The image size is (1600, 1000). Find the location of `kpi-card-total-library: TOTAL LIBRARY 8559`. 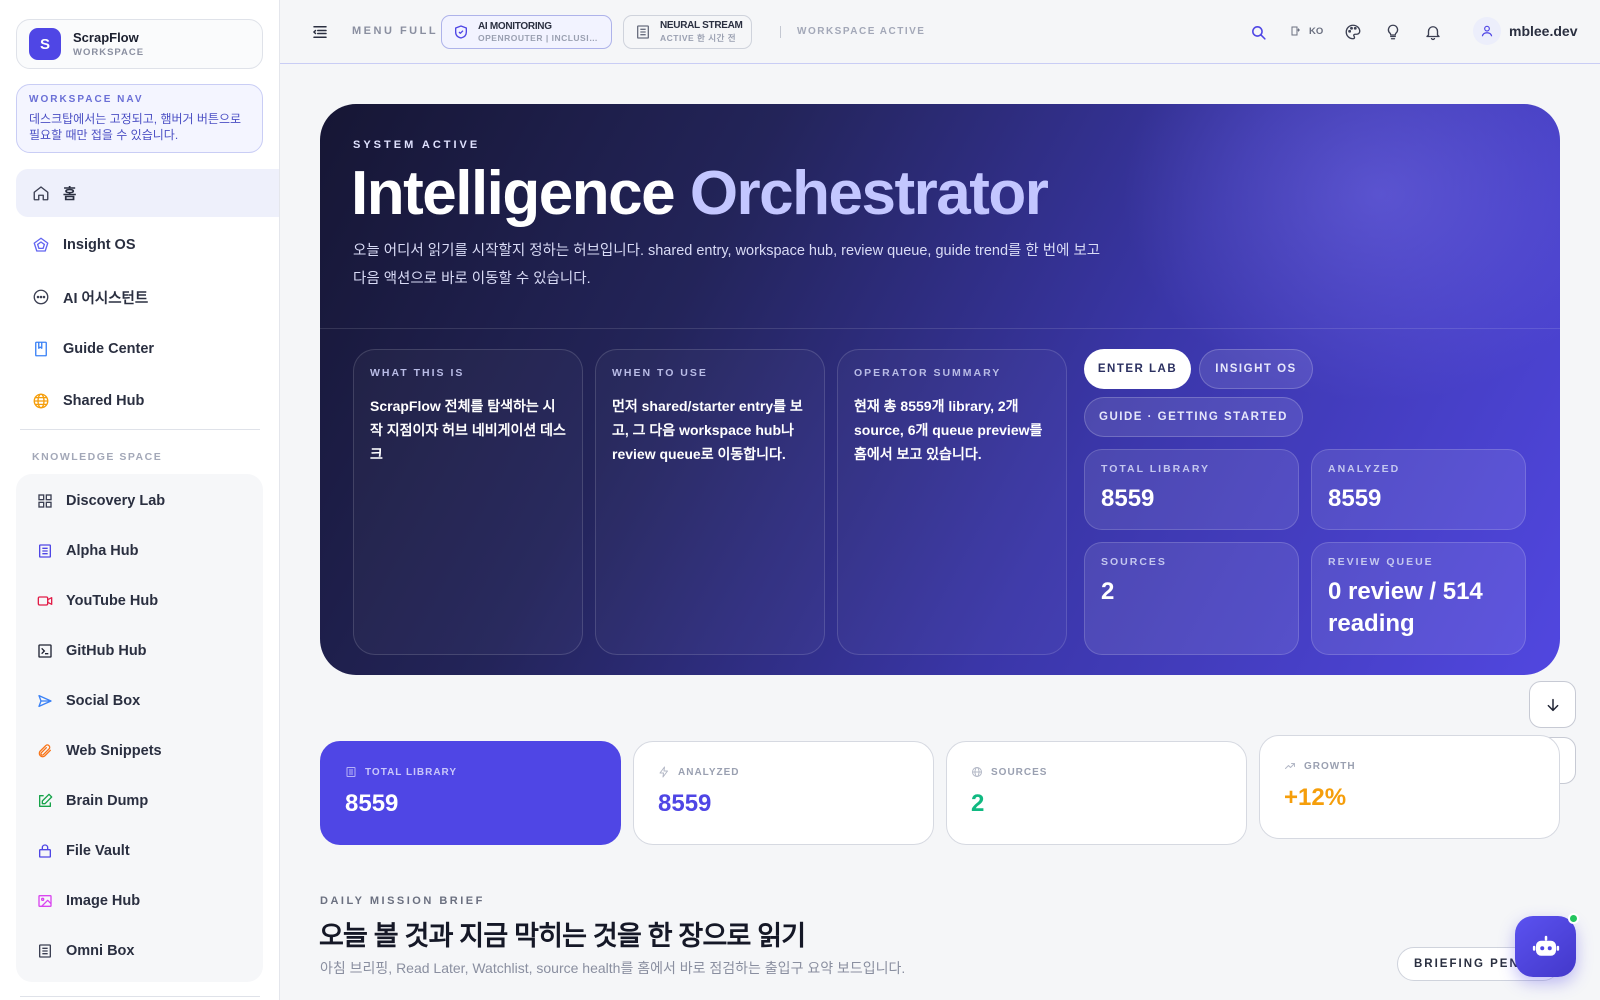

kpi-card-total-library: TOTAL LIBRARY 8559 is located at coordinates (470, 793).